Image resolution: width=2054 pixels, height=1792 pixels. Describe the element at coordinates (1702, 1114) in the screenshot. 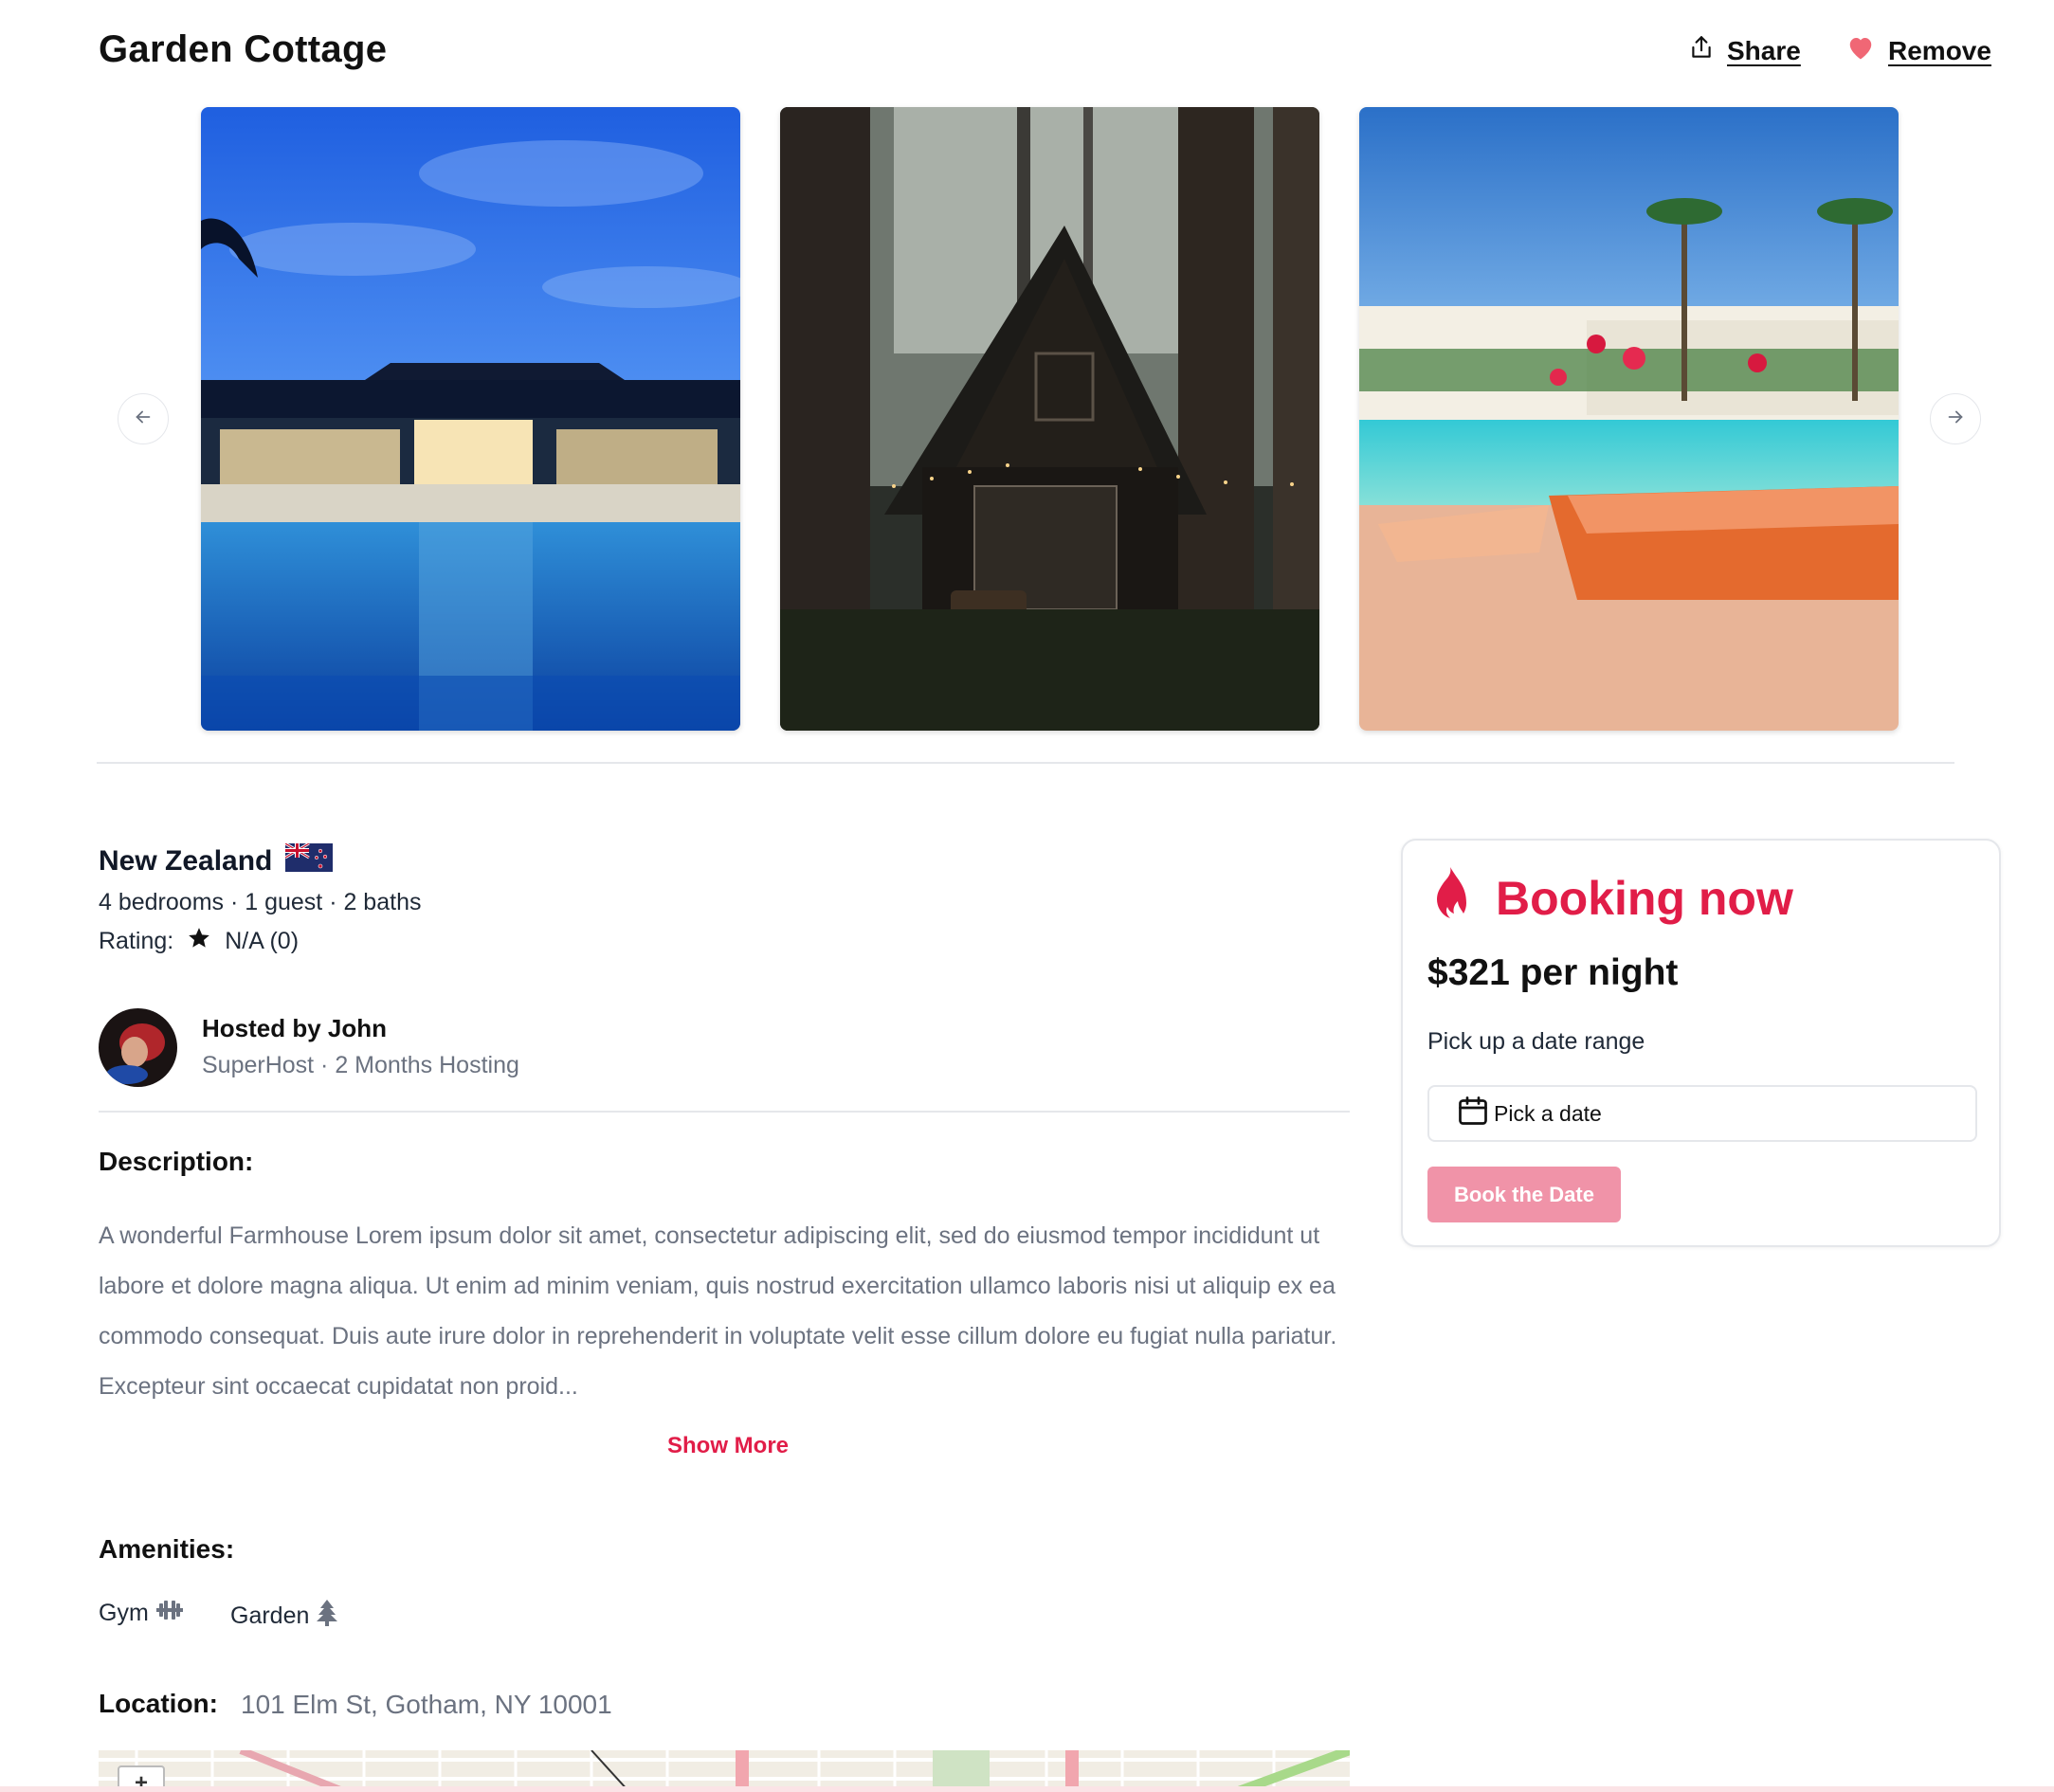

I see `date-picker-input: Pick a date` at that location.